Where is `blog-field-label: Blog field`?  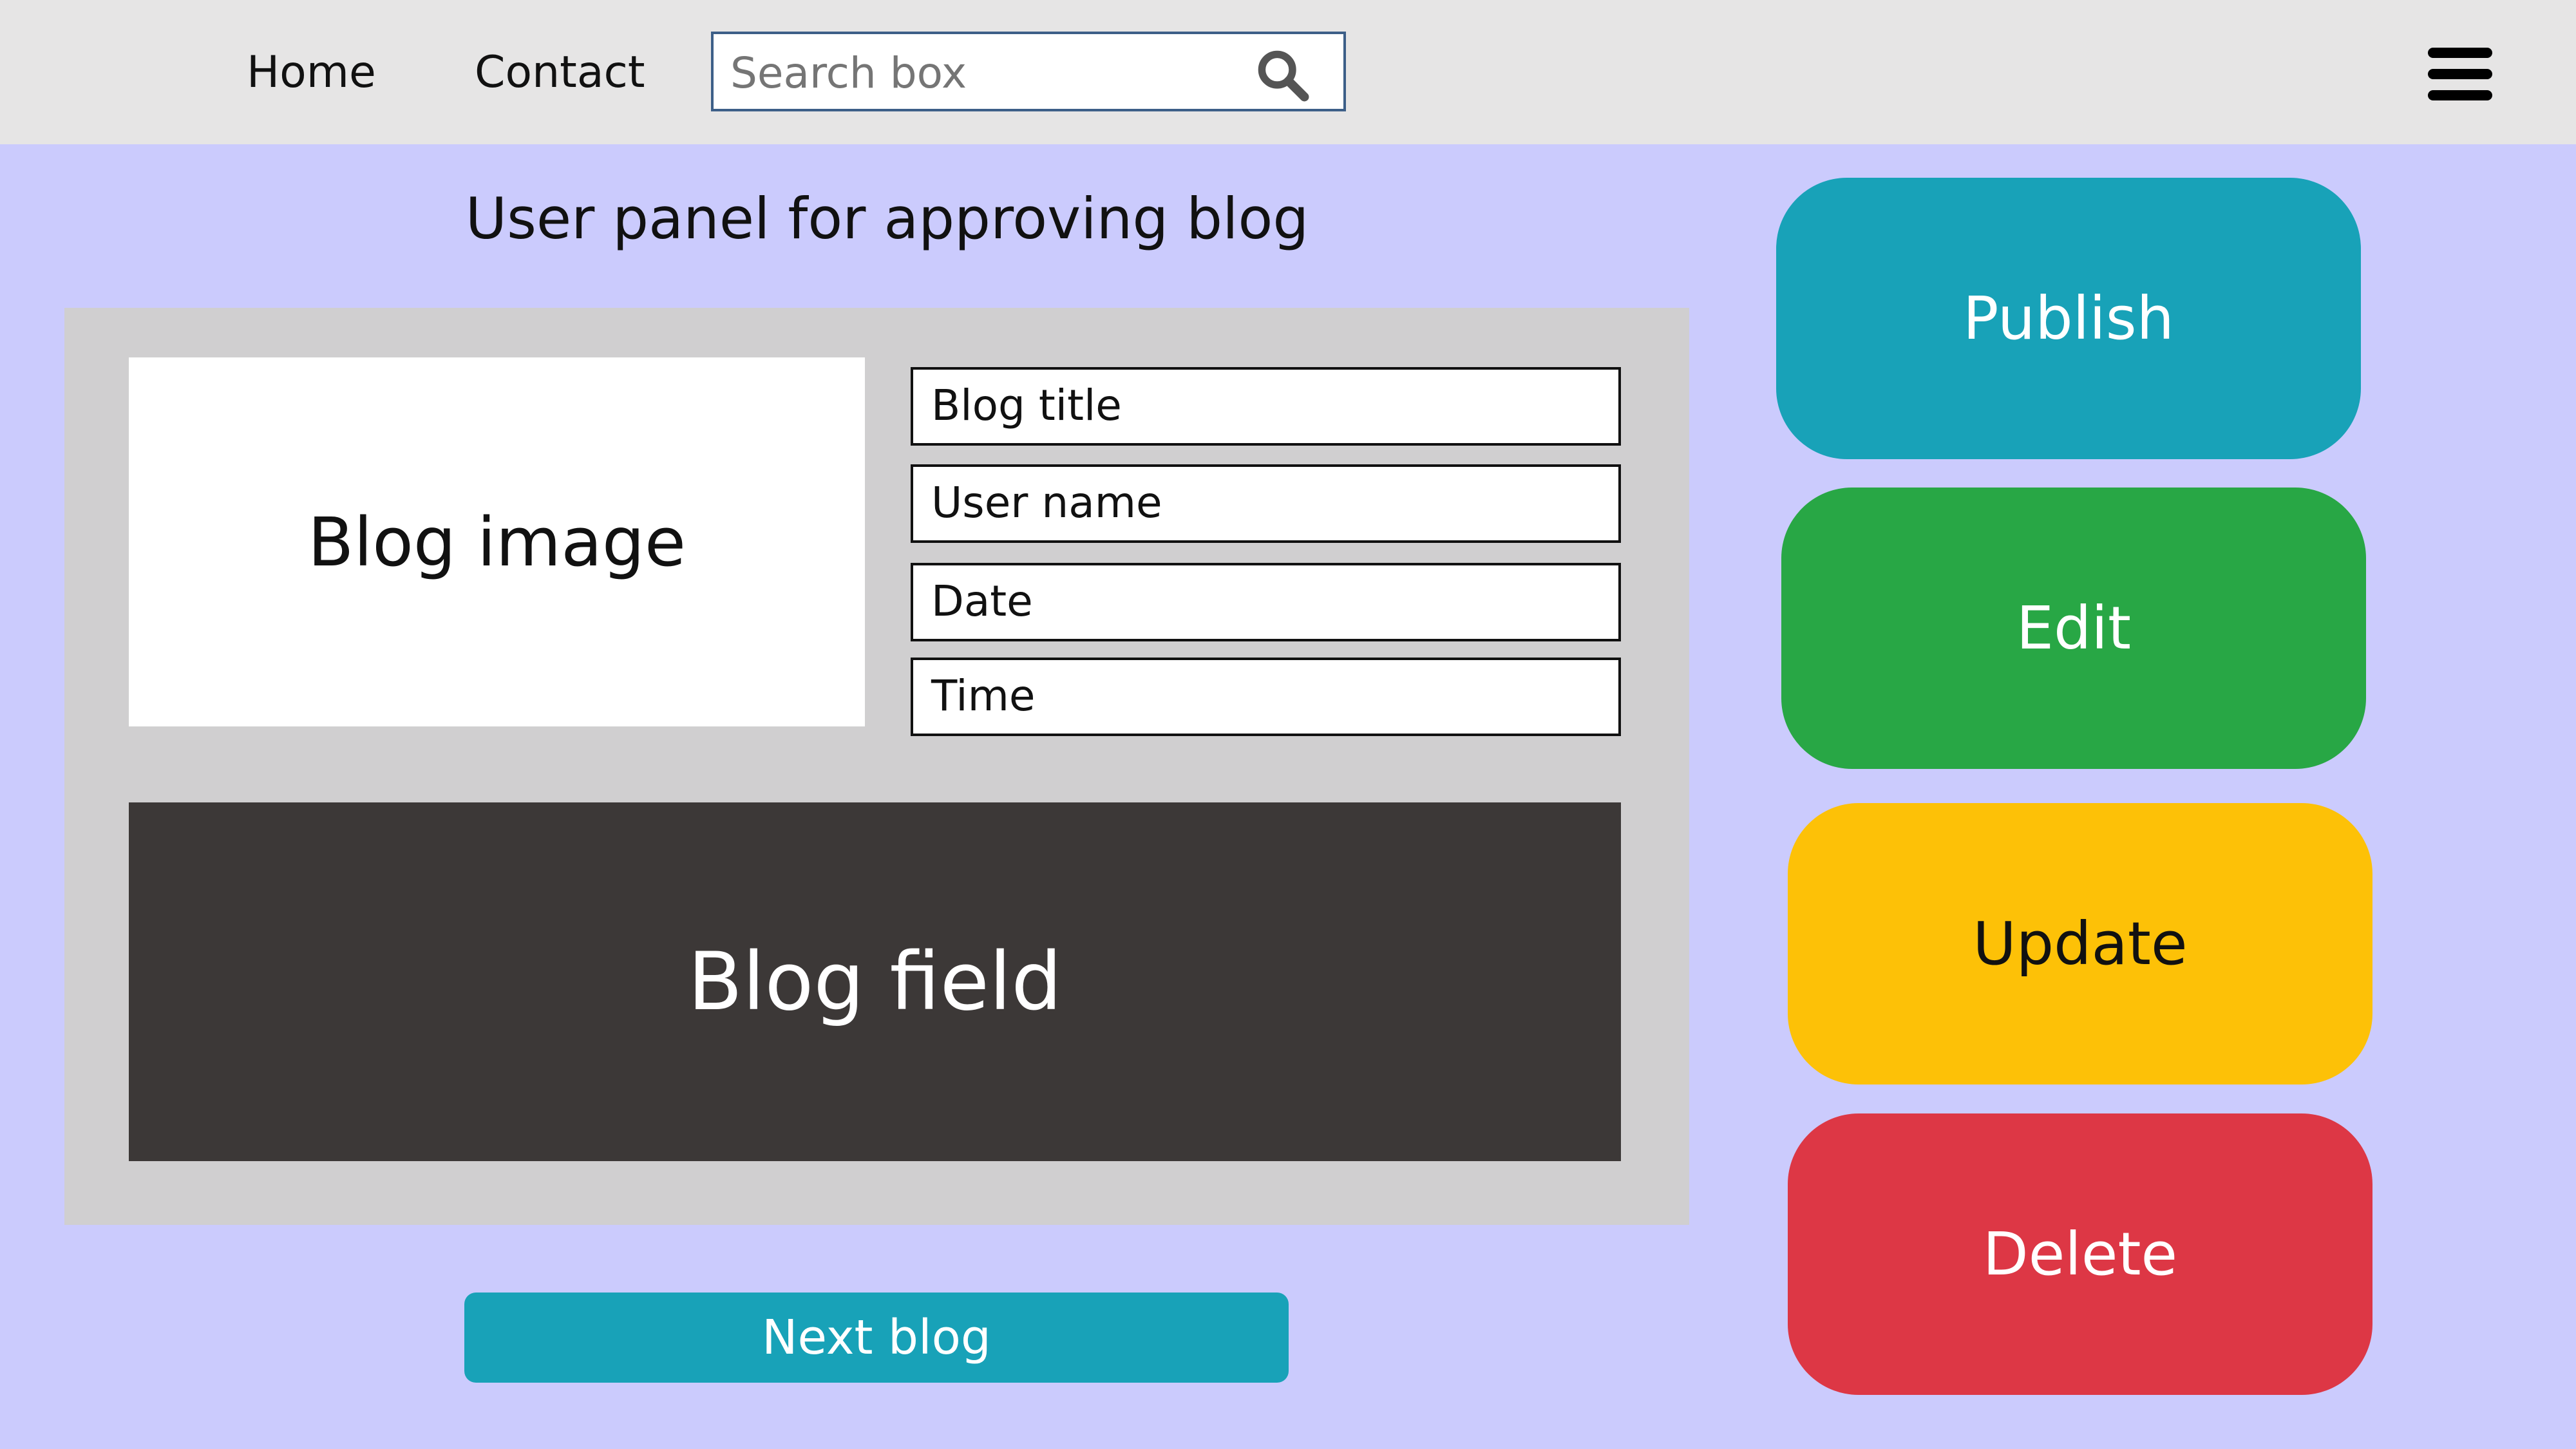
blog-field-label: Blog field is located at coordinates (875, 981).